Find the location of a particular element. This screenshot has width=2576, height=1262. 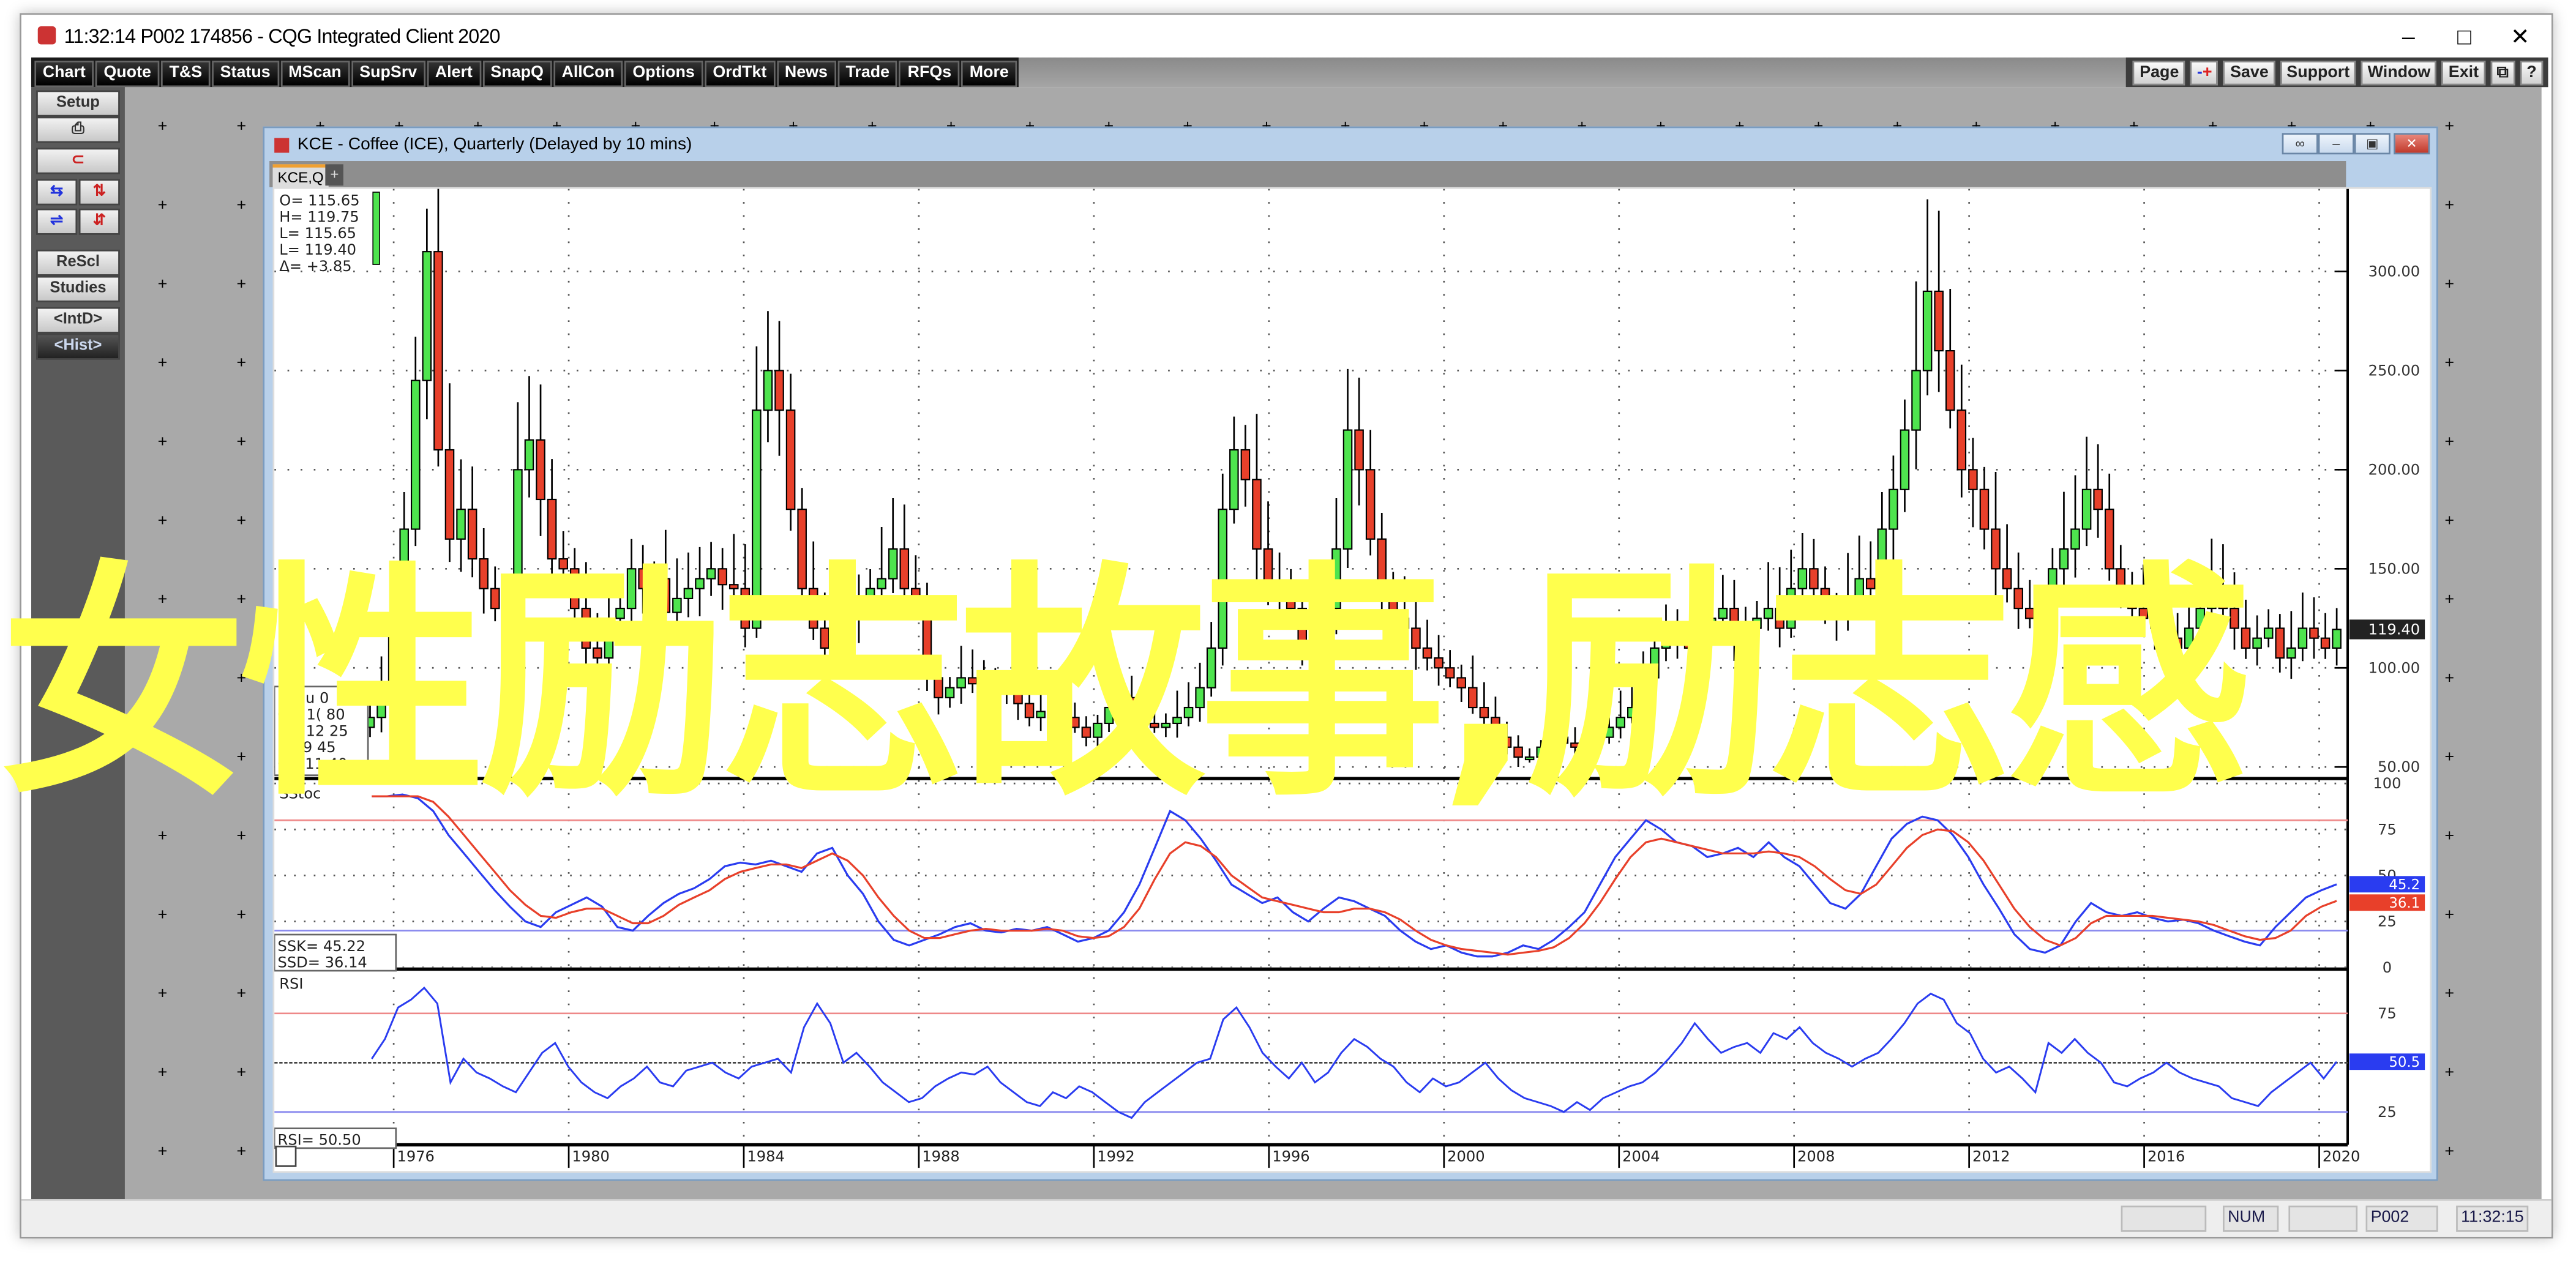

setup-button: Setup is located at coordinates (78, 103).